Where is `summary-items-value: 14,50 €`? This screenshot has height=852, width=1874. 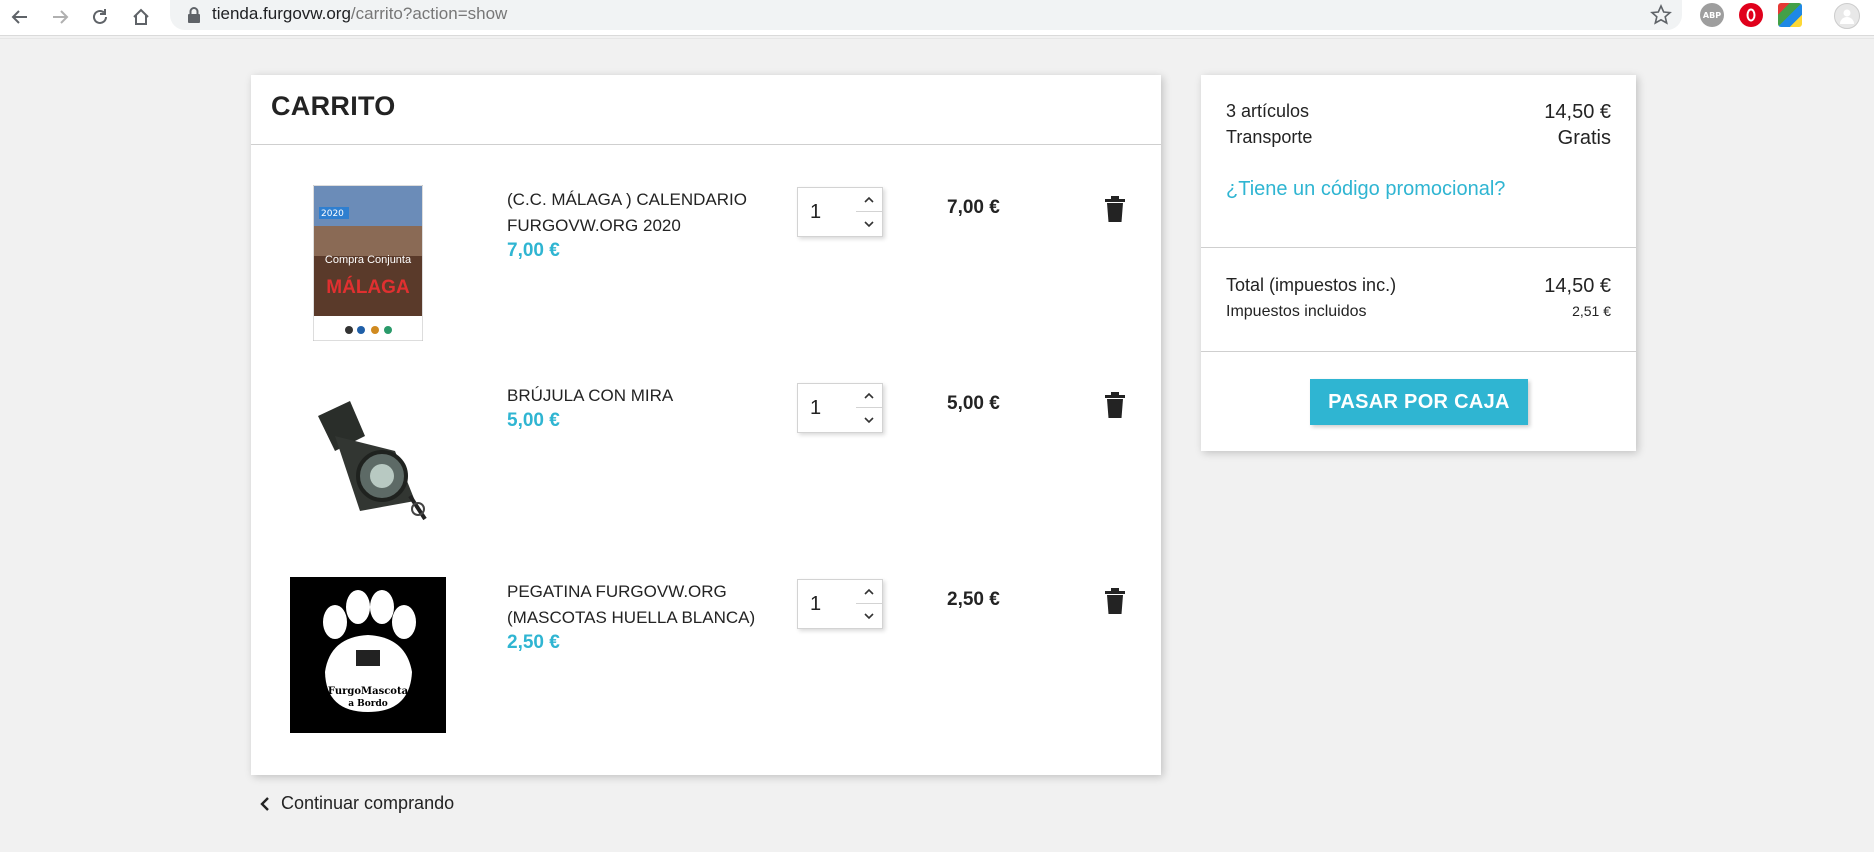
summary-items-value: 14,50 € is located at coordinates (1577, 112).